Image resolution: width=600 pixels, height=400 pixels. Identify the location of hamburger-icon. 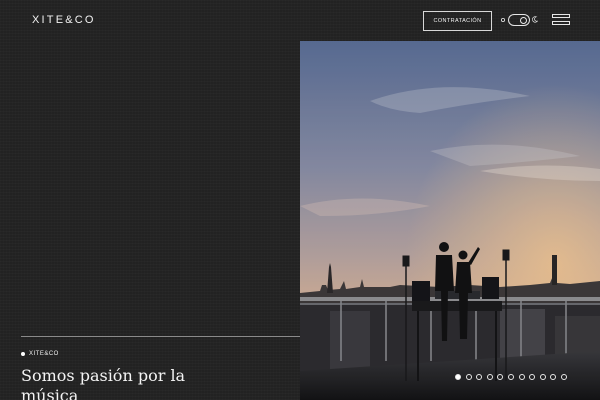
(561, 20).